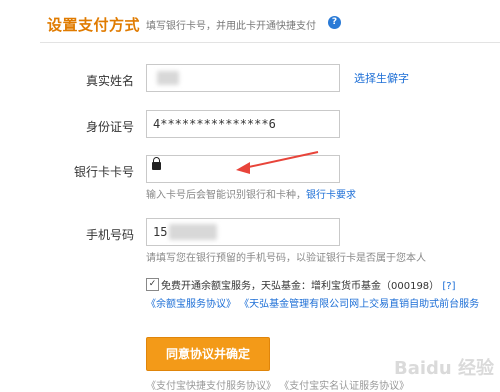  I want to click on submit-button: 同意协议并确定, so click(208, 354).